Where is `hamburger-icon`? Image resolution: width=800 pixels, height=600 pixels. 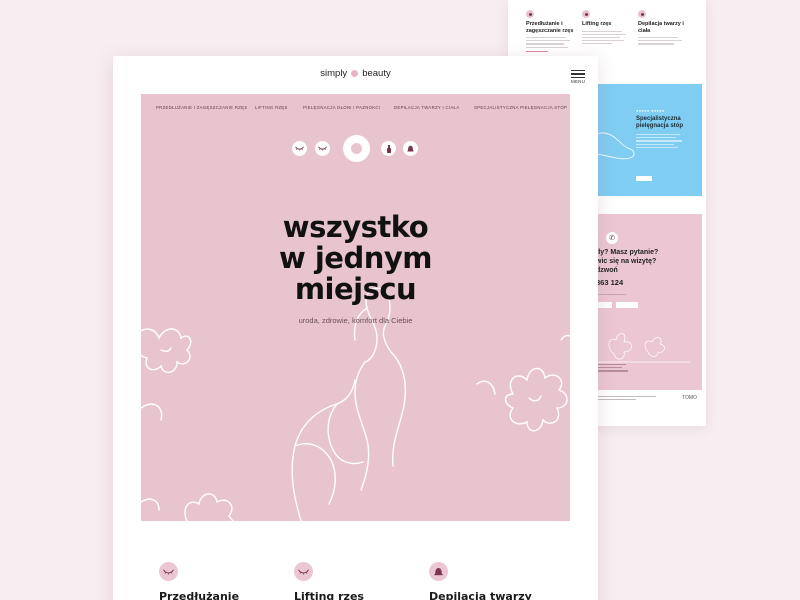
hamburger-icon is located at coordinates (578, 71).